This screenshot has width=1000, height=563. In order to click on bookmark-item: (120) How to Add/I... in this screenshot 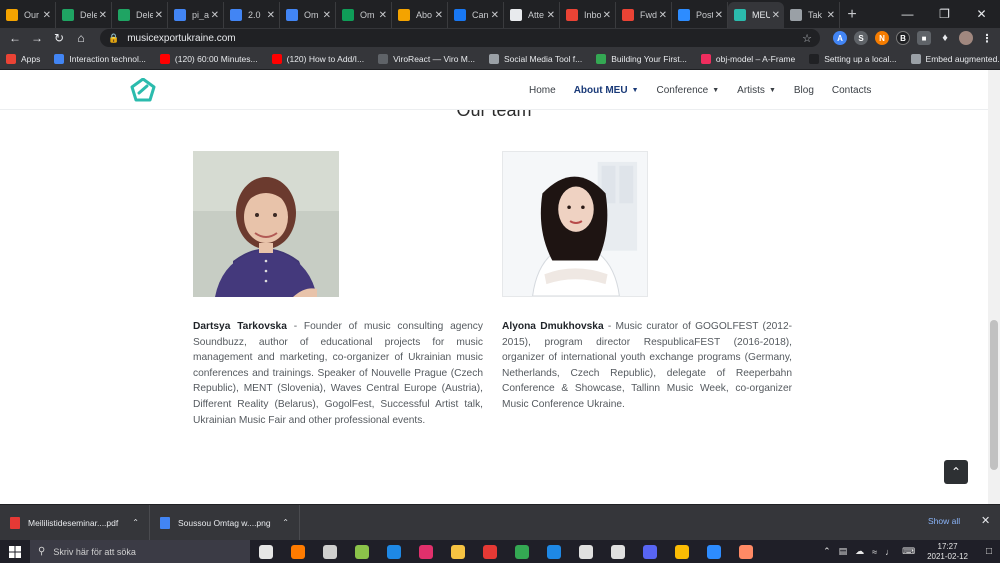, I will do `click(317, 58)`.